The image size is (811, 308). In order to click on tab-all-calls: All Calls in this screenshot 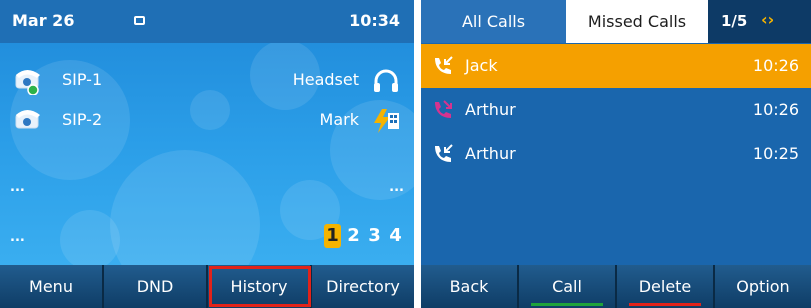, I will do `click(493, 21)`.